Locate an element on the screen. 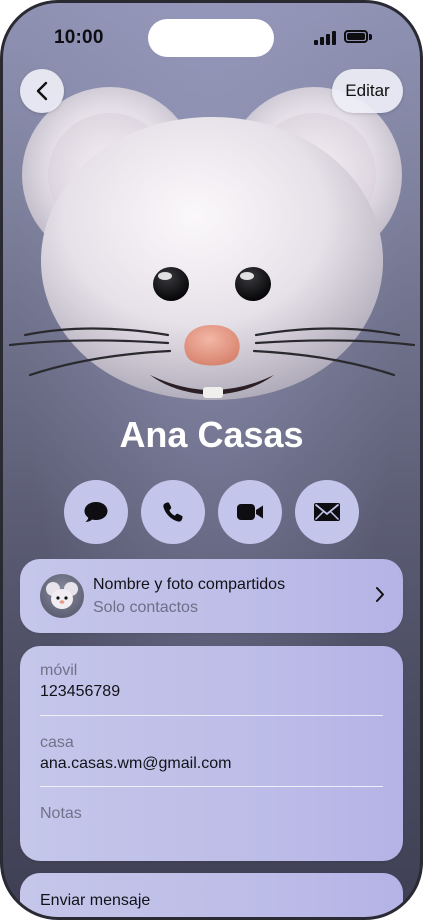 The image size is (423, 920). send-message-label: Enviar mensaje is located at coordinates (95, 900).